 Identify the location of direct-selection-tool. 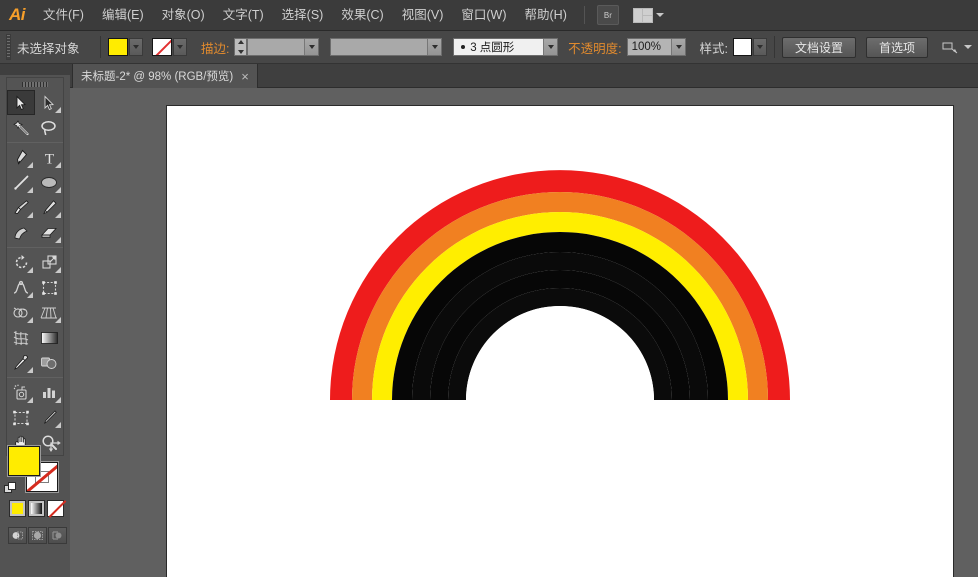
(49, 102).